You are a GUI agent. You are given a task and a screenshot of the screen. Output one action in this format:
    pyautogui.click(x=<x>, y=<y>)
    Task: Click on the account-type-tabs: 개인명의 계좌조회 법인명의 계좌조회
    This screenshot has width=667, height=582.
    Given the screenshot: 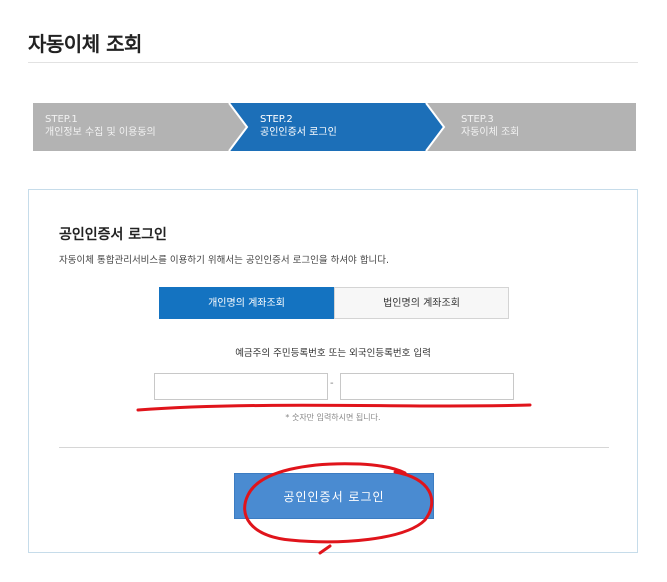 What is the action you would take?
    pyautogui.click(x=334, y=303)
    